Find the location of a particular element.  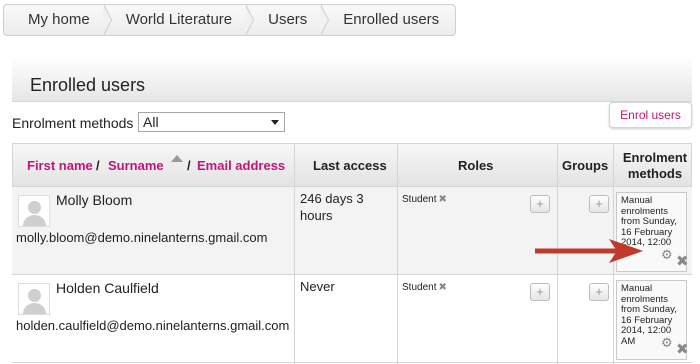

sort-email: Email address is located at coordinates (241, 165).